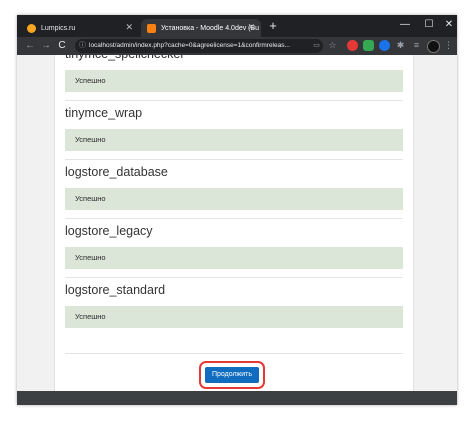  What do you see at coordinates (316, 45) in the screenshot?
I see `cast-icon: ▭` at bounding box center [316, 45].